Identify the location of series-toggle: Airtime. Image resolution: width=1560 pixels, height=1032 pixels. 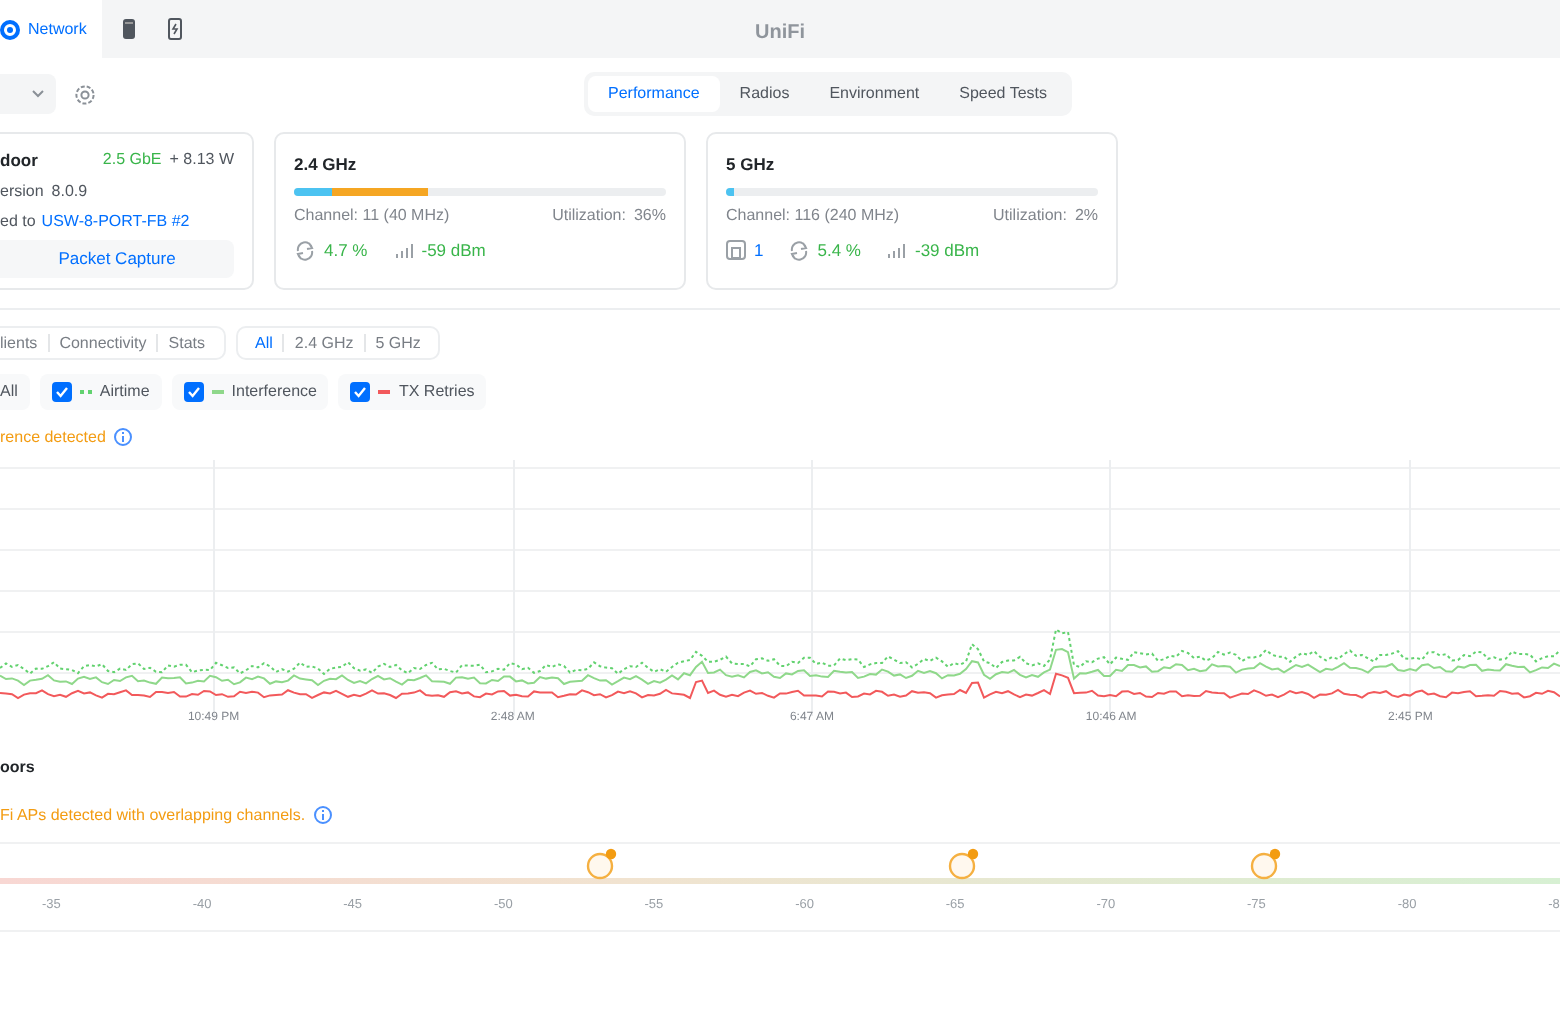
(100, 391).